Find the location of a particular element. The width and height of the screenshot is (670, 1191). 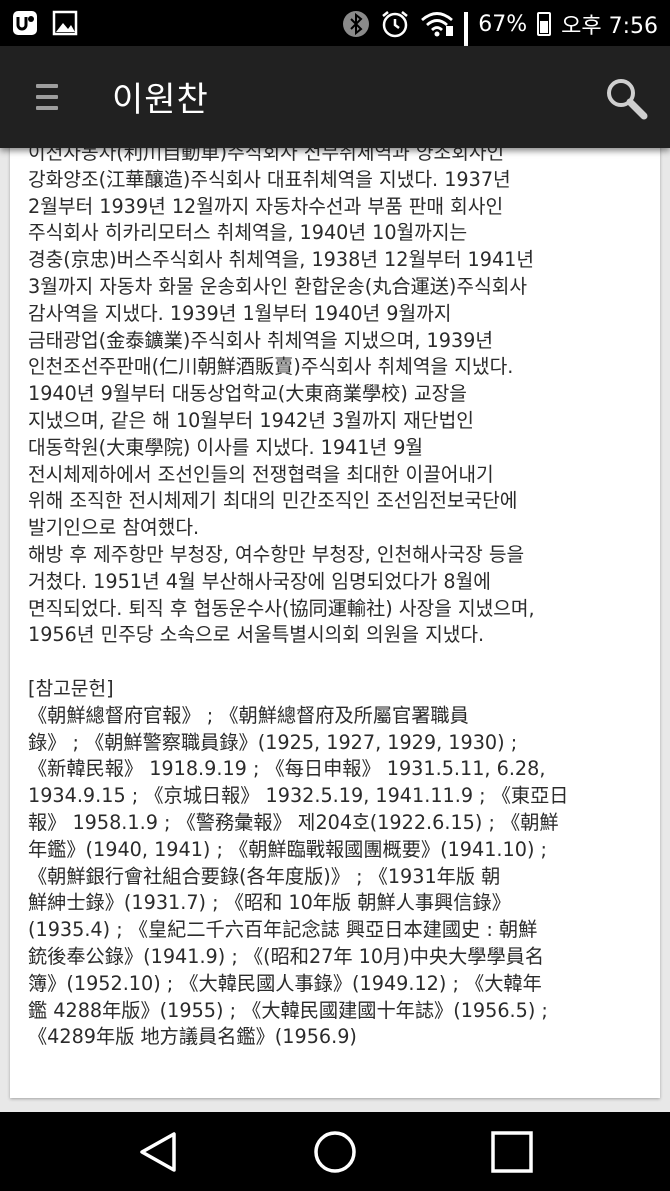

article-line: 해방 후 제주항만 부청장, 여수항만 부청장, 인천해사국장 등을 is located at coordinates (276, 554).